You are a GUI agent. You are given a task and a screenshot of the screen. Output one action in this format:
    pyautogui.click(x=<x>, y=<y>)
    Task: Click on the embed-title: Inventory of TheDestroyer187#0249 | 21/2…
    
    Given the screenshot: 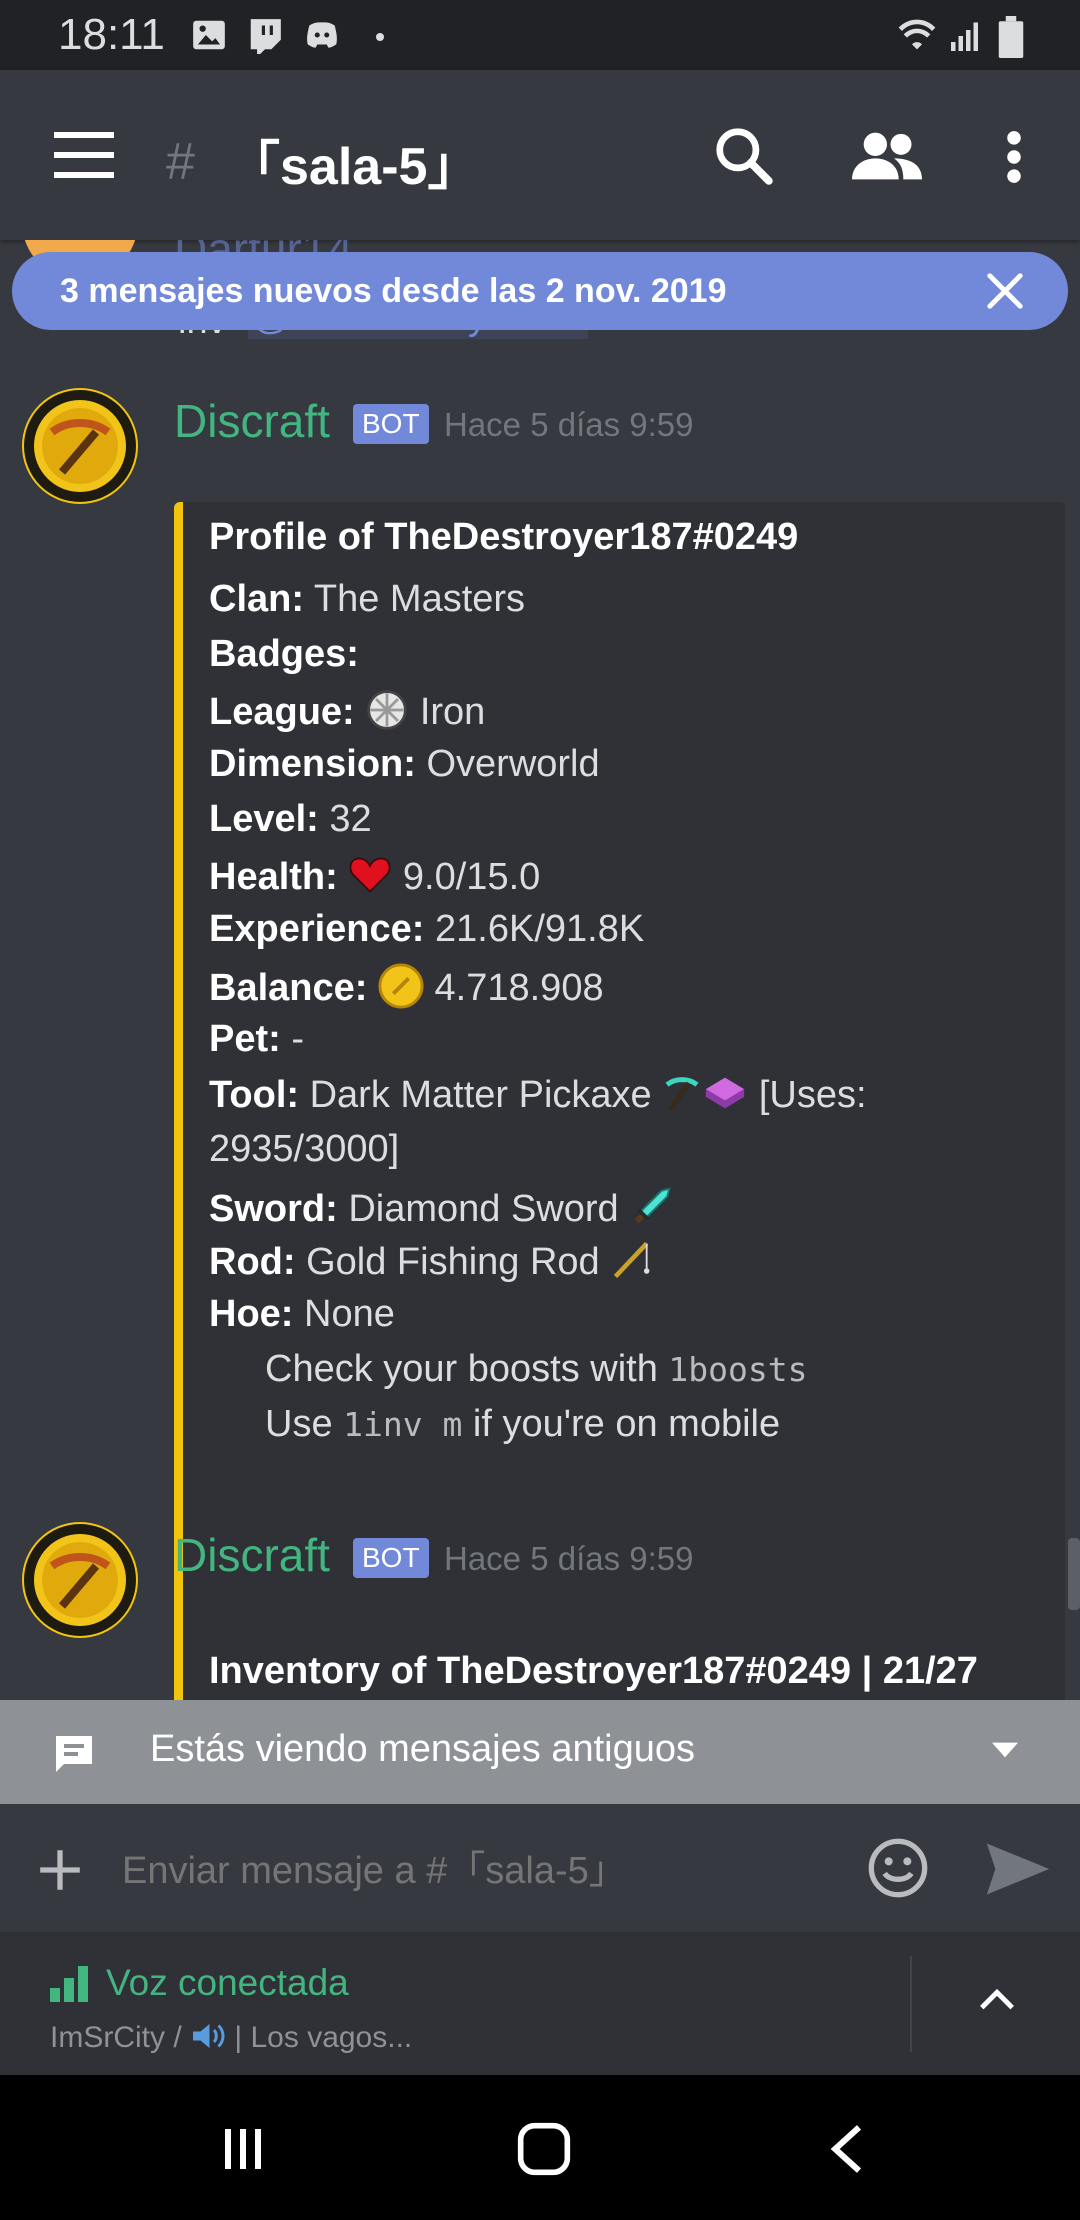 What is the action you would take?
    pyautogui.click(x=593, y=1671)
    